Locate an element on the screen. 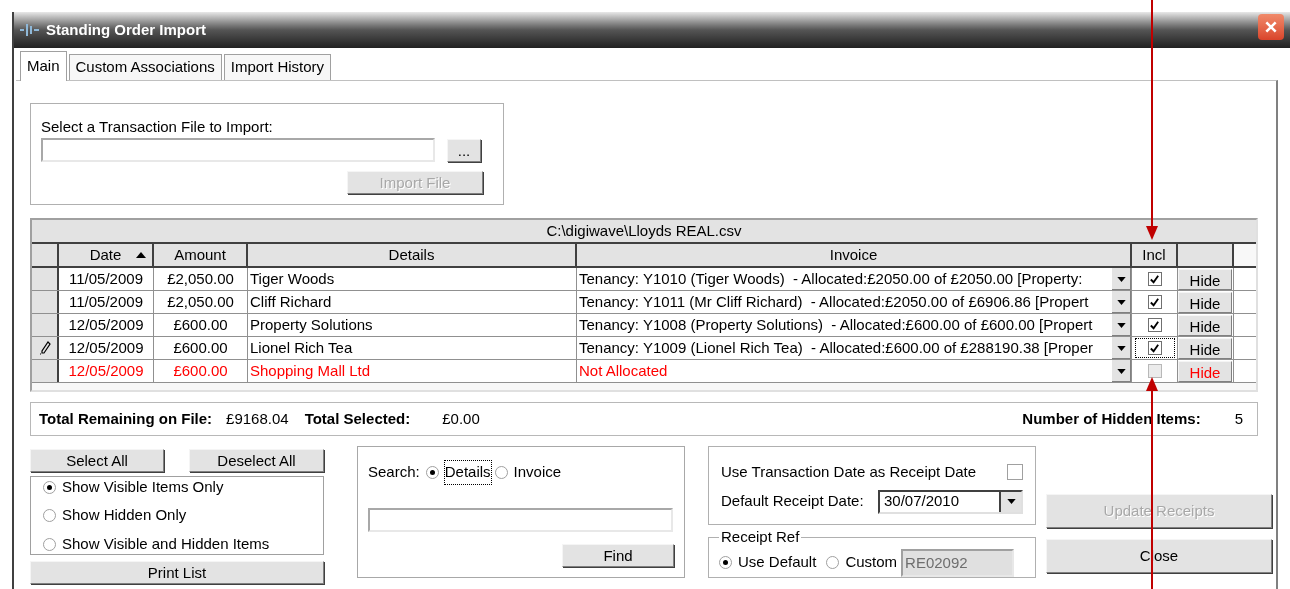  column-header: Details is located at coordinates (412, 255).